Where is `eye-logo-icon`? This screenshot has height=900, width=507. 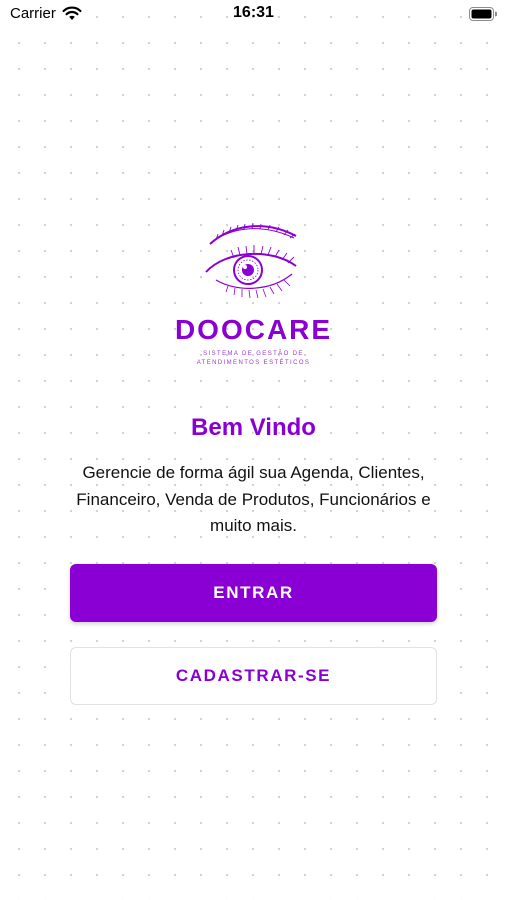 eye-logo-icon is located at coordinates (250, 260).